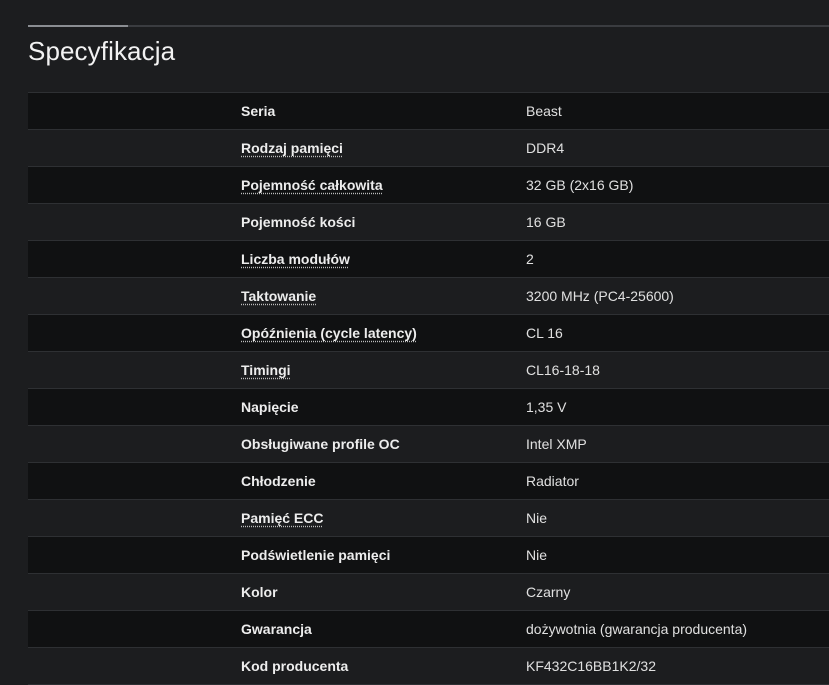 The height and width of the screenshot is (685, 829). What do you see at coordinates (428, 481) in the screenshot?
I see `spec-row: Chłodzenie Radiator` at bounding box center [428, 481].